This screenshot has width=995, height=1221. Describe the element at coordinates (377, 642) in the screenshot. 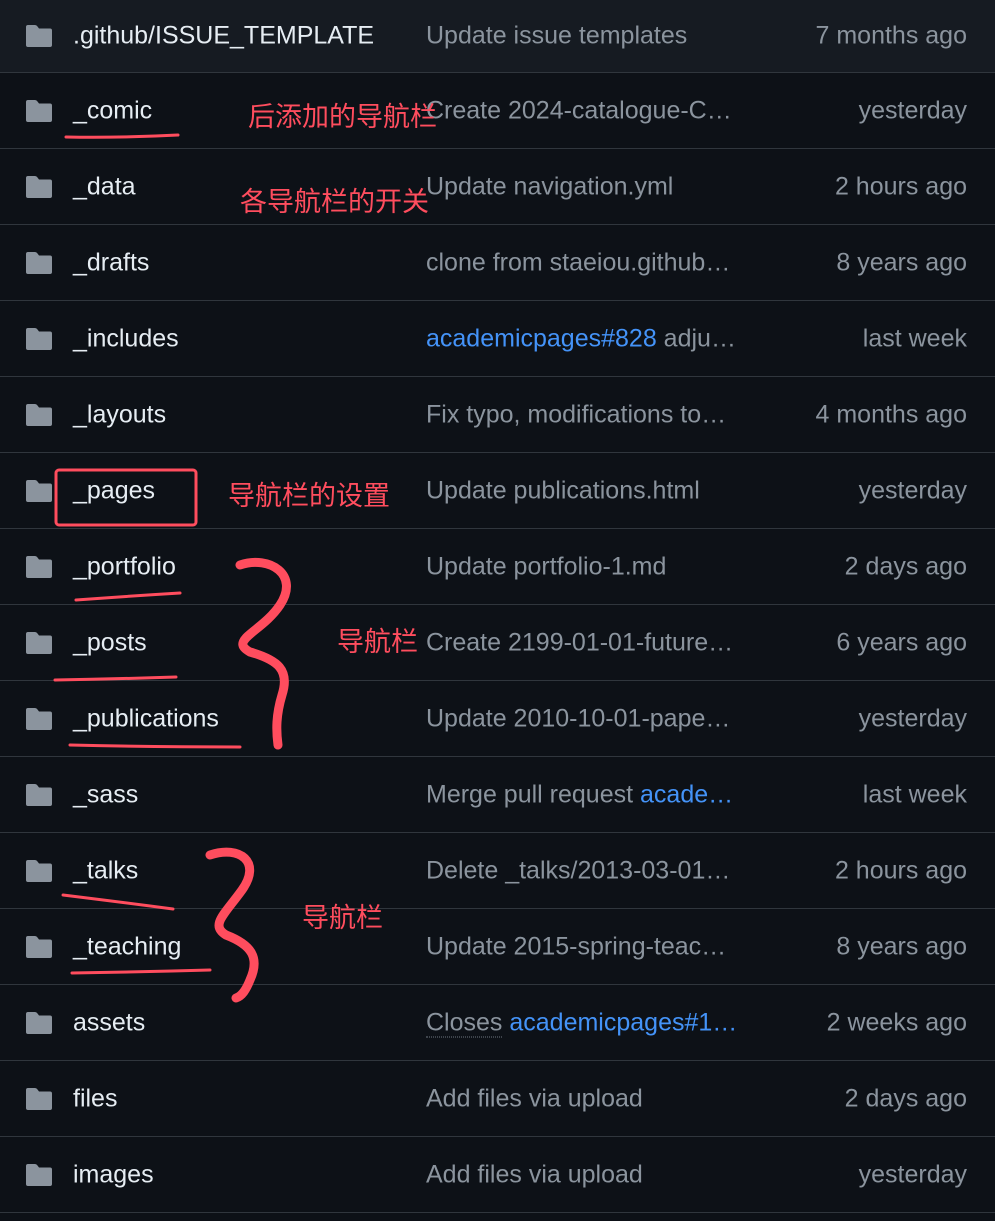

I see `annotation-group1-note: 导航栏` at that location.